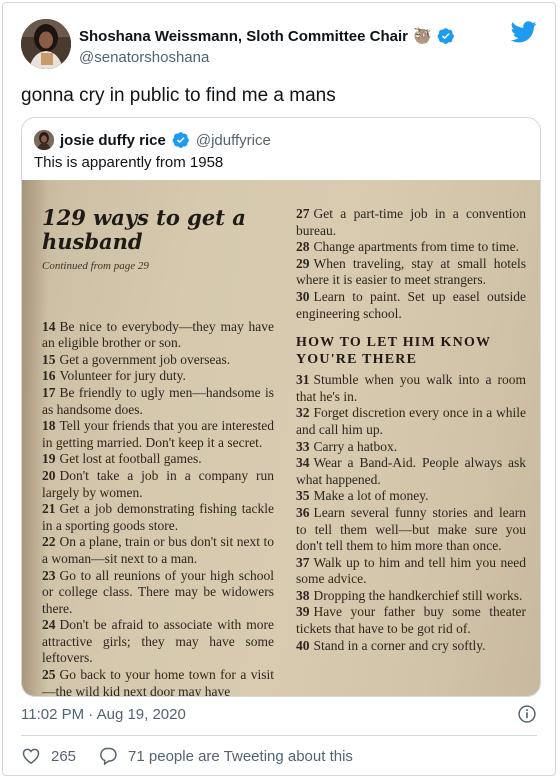 This screenshot has height=780, width=560. What do you see at coordinates (303, 247) in the screenshot?
I see `list-item-number: 28` at bounding box center [303, 247].